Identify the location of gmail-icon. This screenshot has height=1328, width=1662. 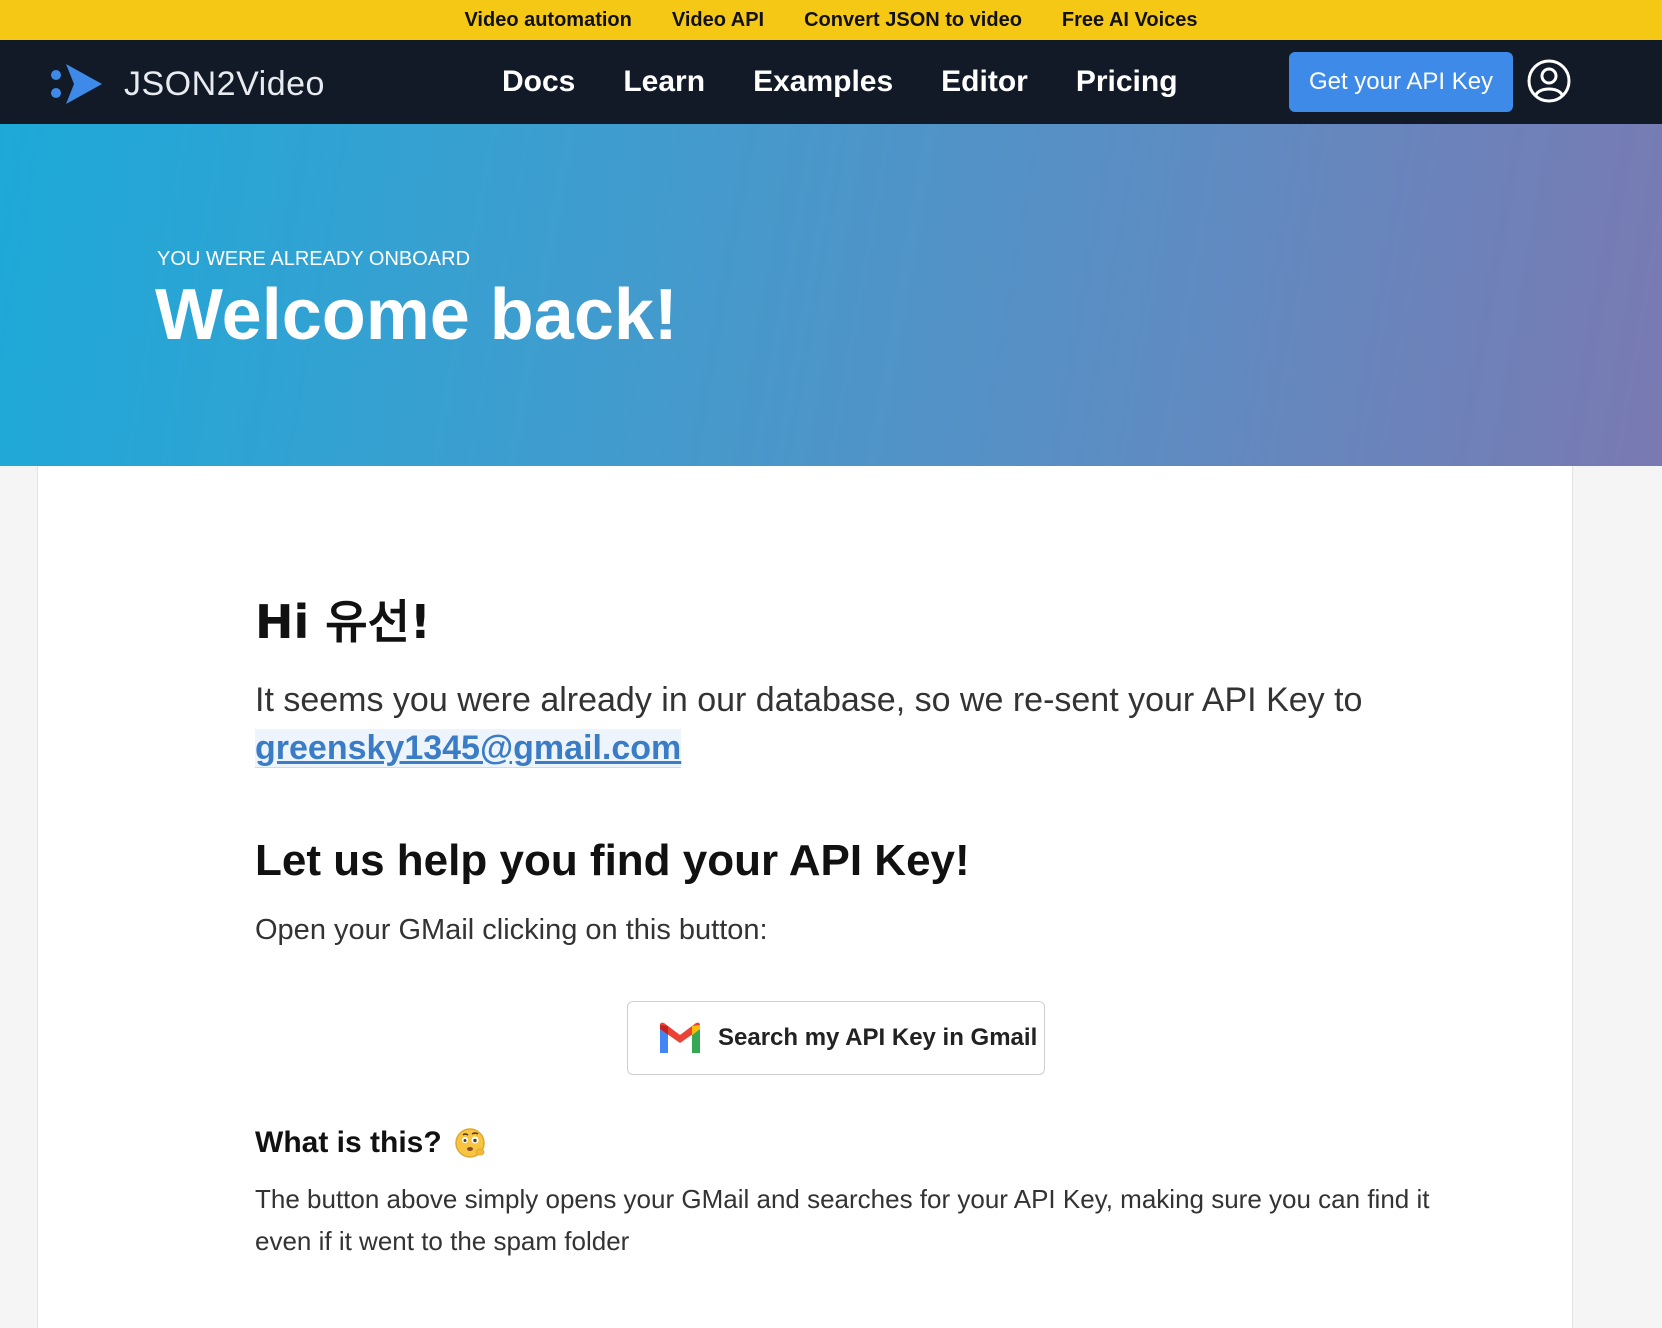
(680, 1037).